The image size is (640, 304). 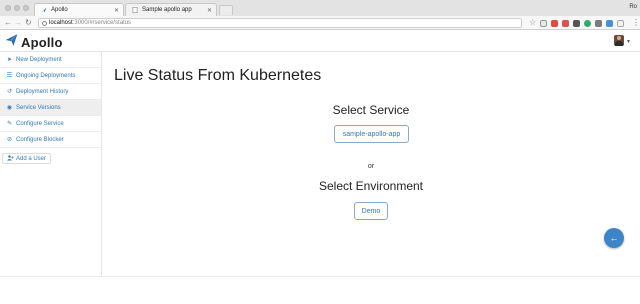 I want to click on sidebar-item-configure-service: ✎ Configure Service, so click(x=50, y=124).